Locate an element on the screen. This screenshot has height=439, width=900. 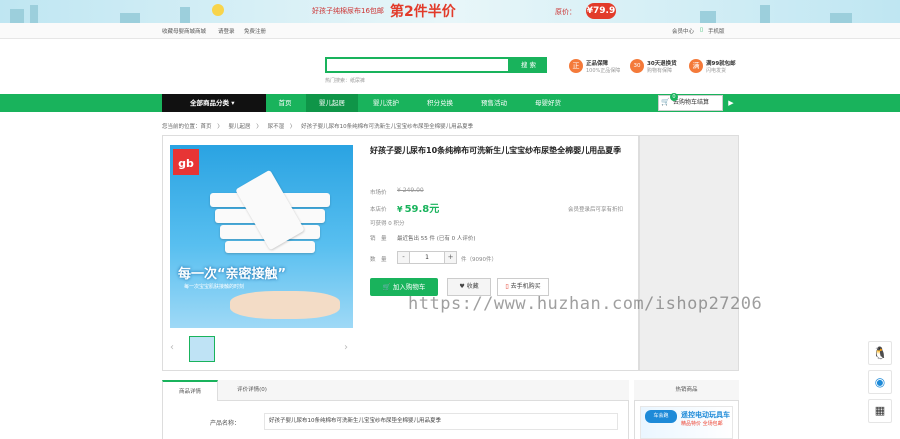
top-bar: 收藏母婴商城商城 请登录 免费注册 会员中心 ▯ 手机版 is located at coordinates (450, 31).